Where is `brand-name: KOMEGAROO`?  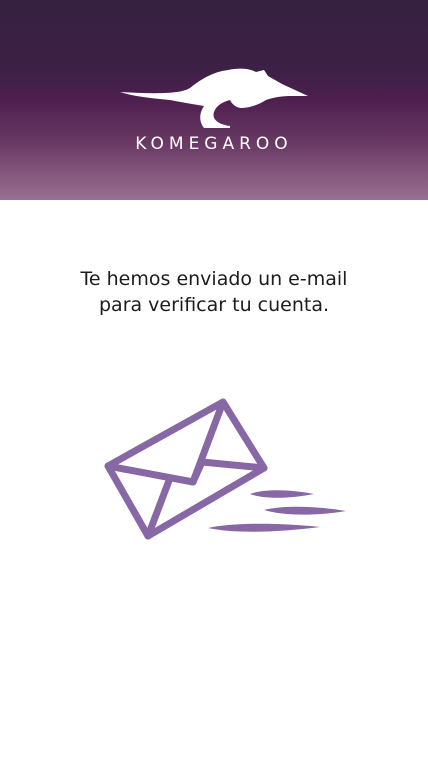 brand-name: KOMEGAROO is located at coordinates (214, 144).